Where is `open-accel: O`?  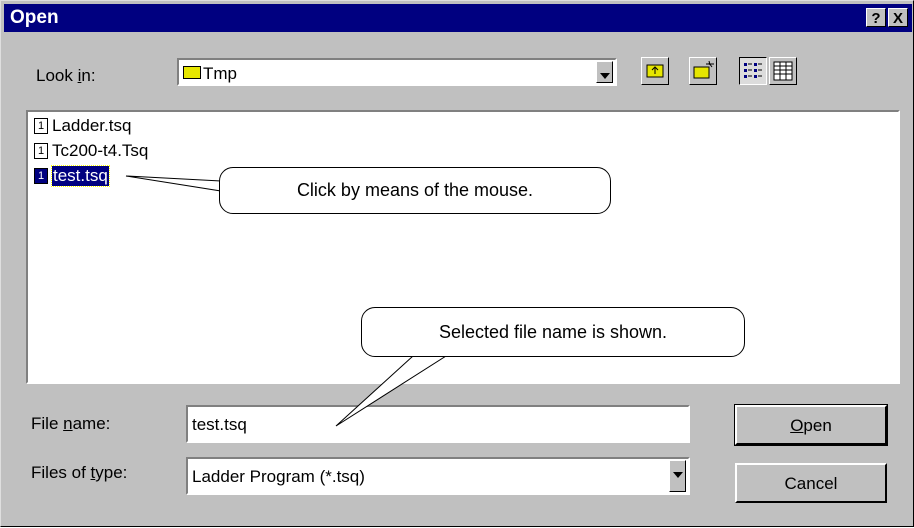 open-accel: O is located at coordinates (797, 425).